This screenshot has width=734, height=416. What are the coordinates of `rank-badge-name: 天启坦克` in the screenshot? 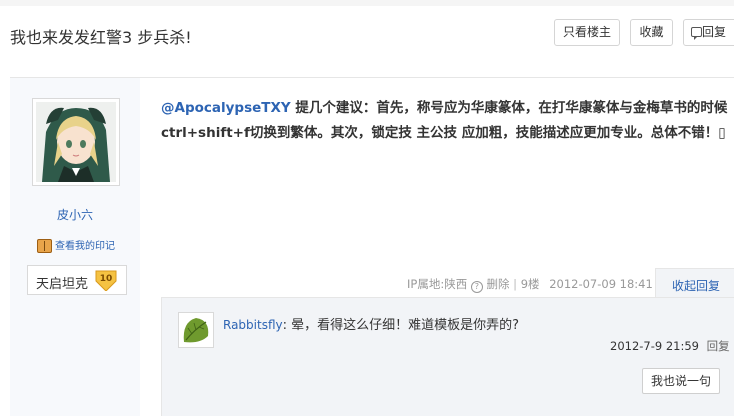 It's located at (62, 284).